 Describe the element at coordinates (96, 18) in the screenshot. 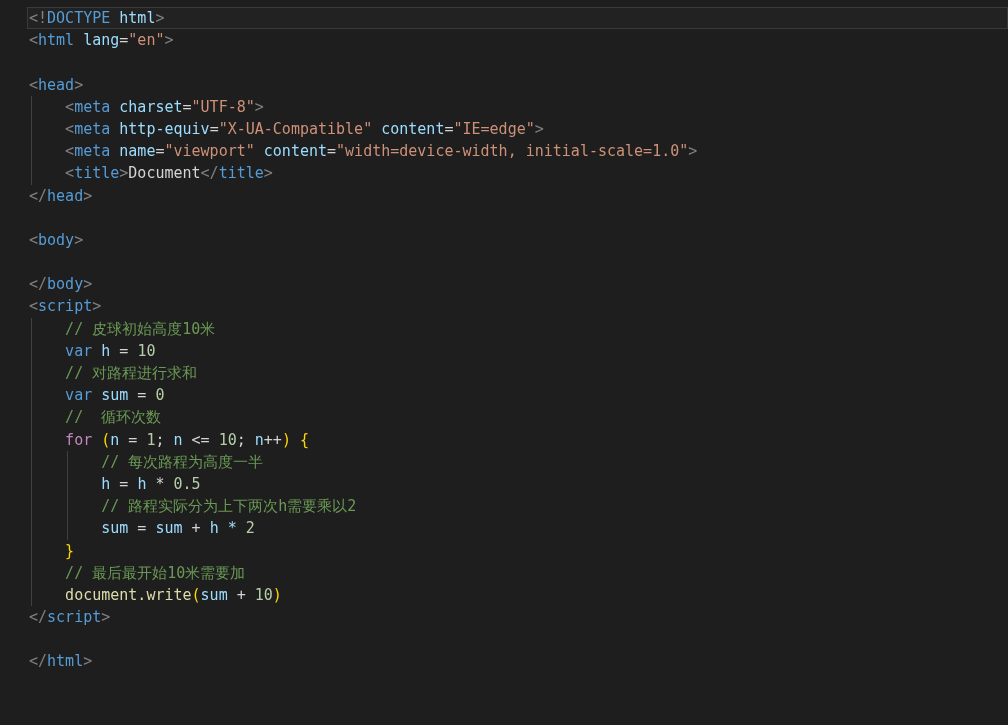

I see `code-line: <!DOCTYPE html>` at that location.